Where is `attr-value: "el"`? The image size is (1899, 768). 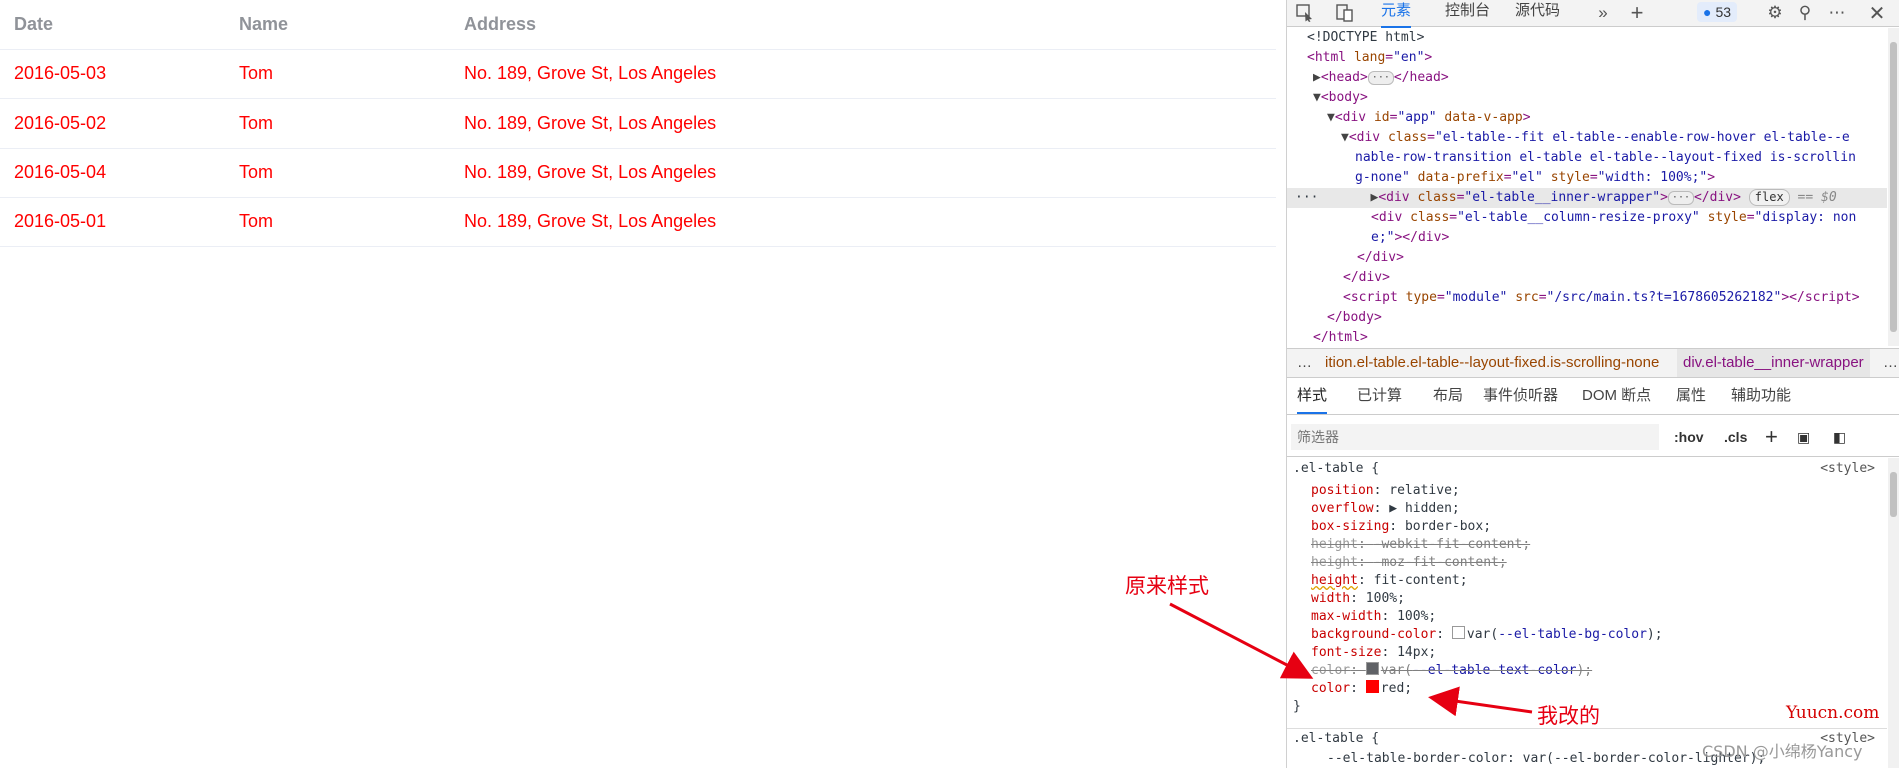 attr-value: "el" is located at coordinates (1527, 177).